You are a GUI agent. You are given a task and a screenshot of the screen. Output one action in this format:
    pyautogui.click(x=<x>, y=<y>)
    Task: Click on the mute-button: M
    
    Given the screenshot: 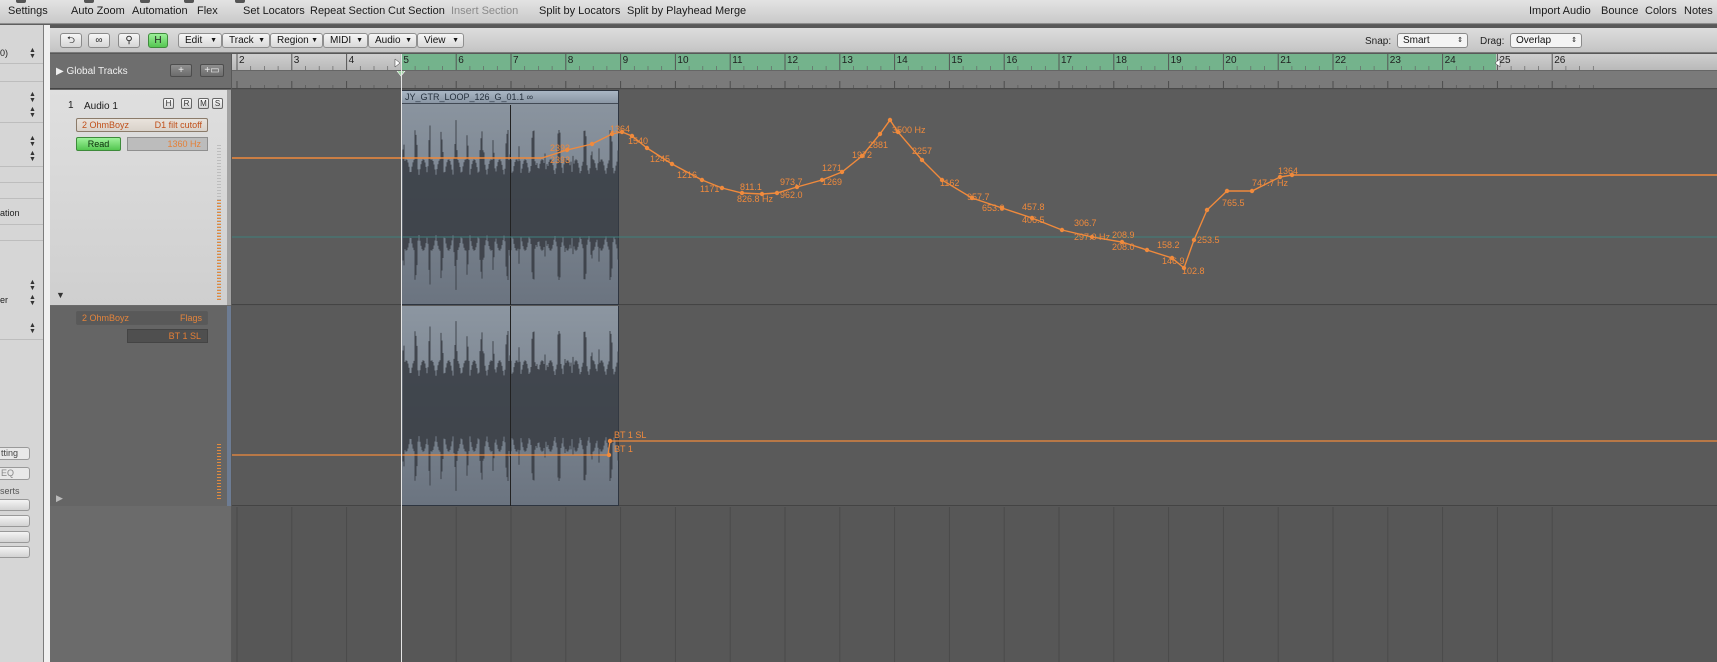 What is the action you would take?
    pyautogui.click(x=203, y=103)
    